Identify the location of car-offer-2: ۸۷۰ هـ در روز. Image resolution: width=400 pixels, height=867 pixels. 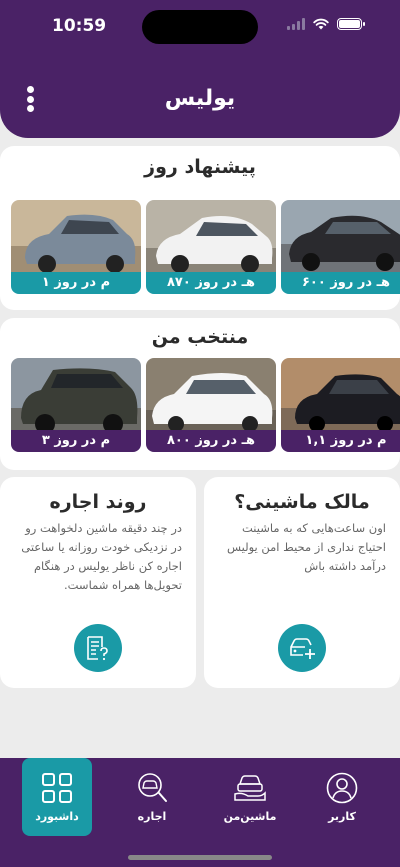
(211, 247).